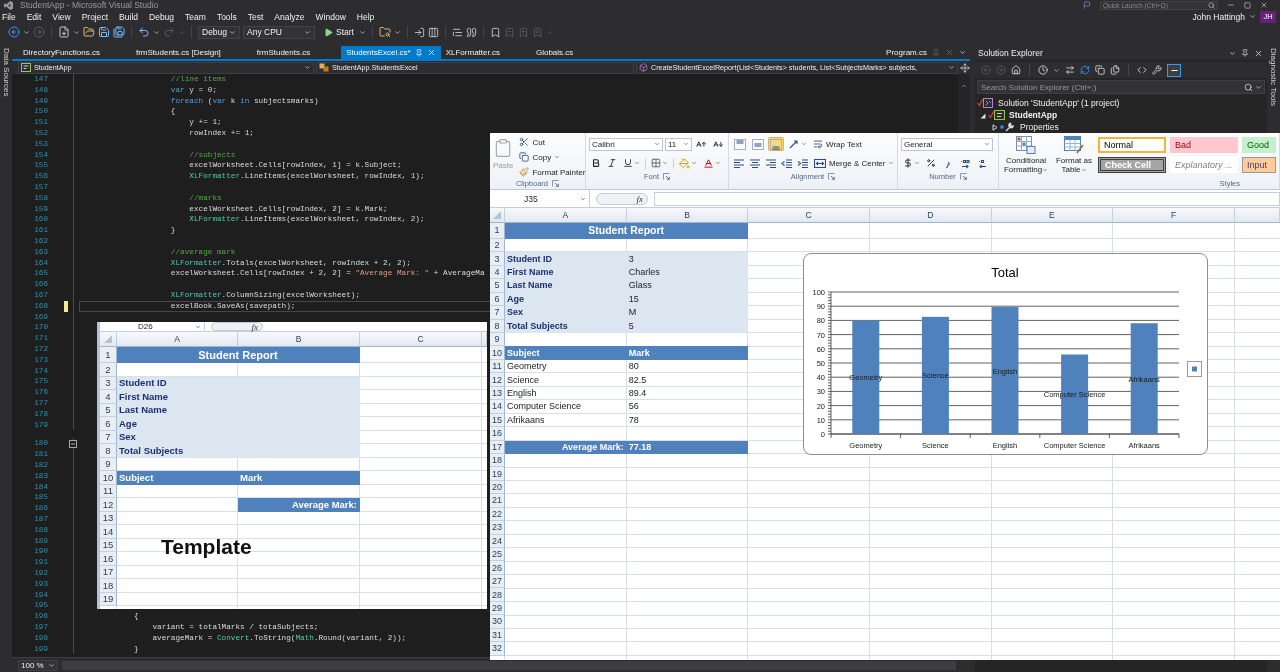 The width and height of the screenshot is (1280, 672). I want to click on copy-button: Copy, so click(552, 157).